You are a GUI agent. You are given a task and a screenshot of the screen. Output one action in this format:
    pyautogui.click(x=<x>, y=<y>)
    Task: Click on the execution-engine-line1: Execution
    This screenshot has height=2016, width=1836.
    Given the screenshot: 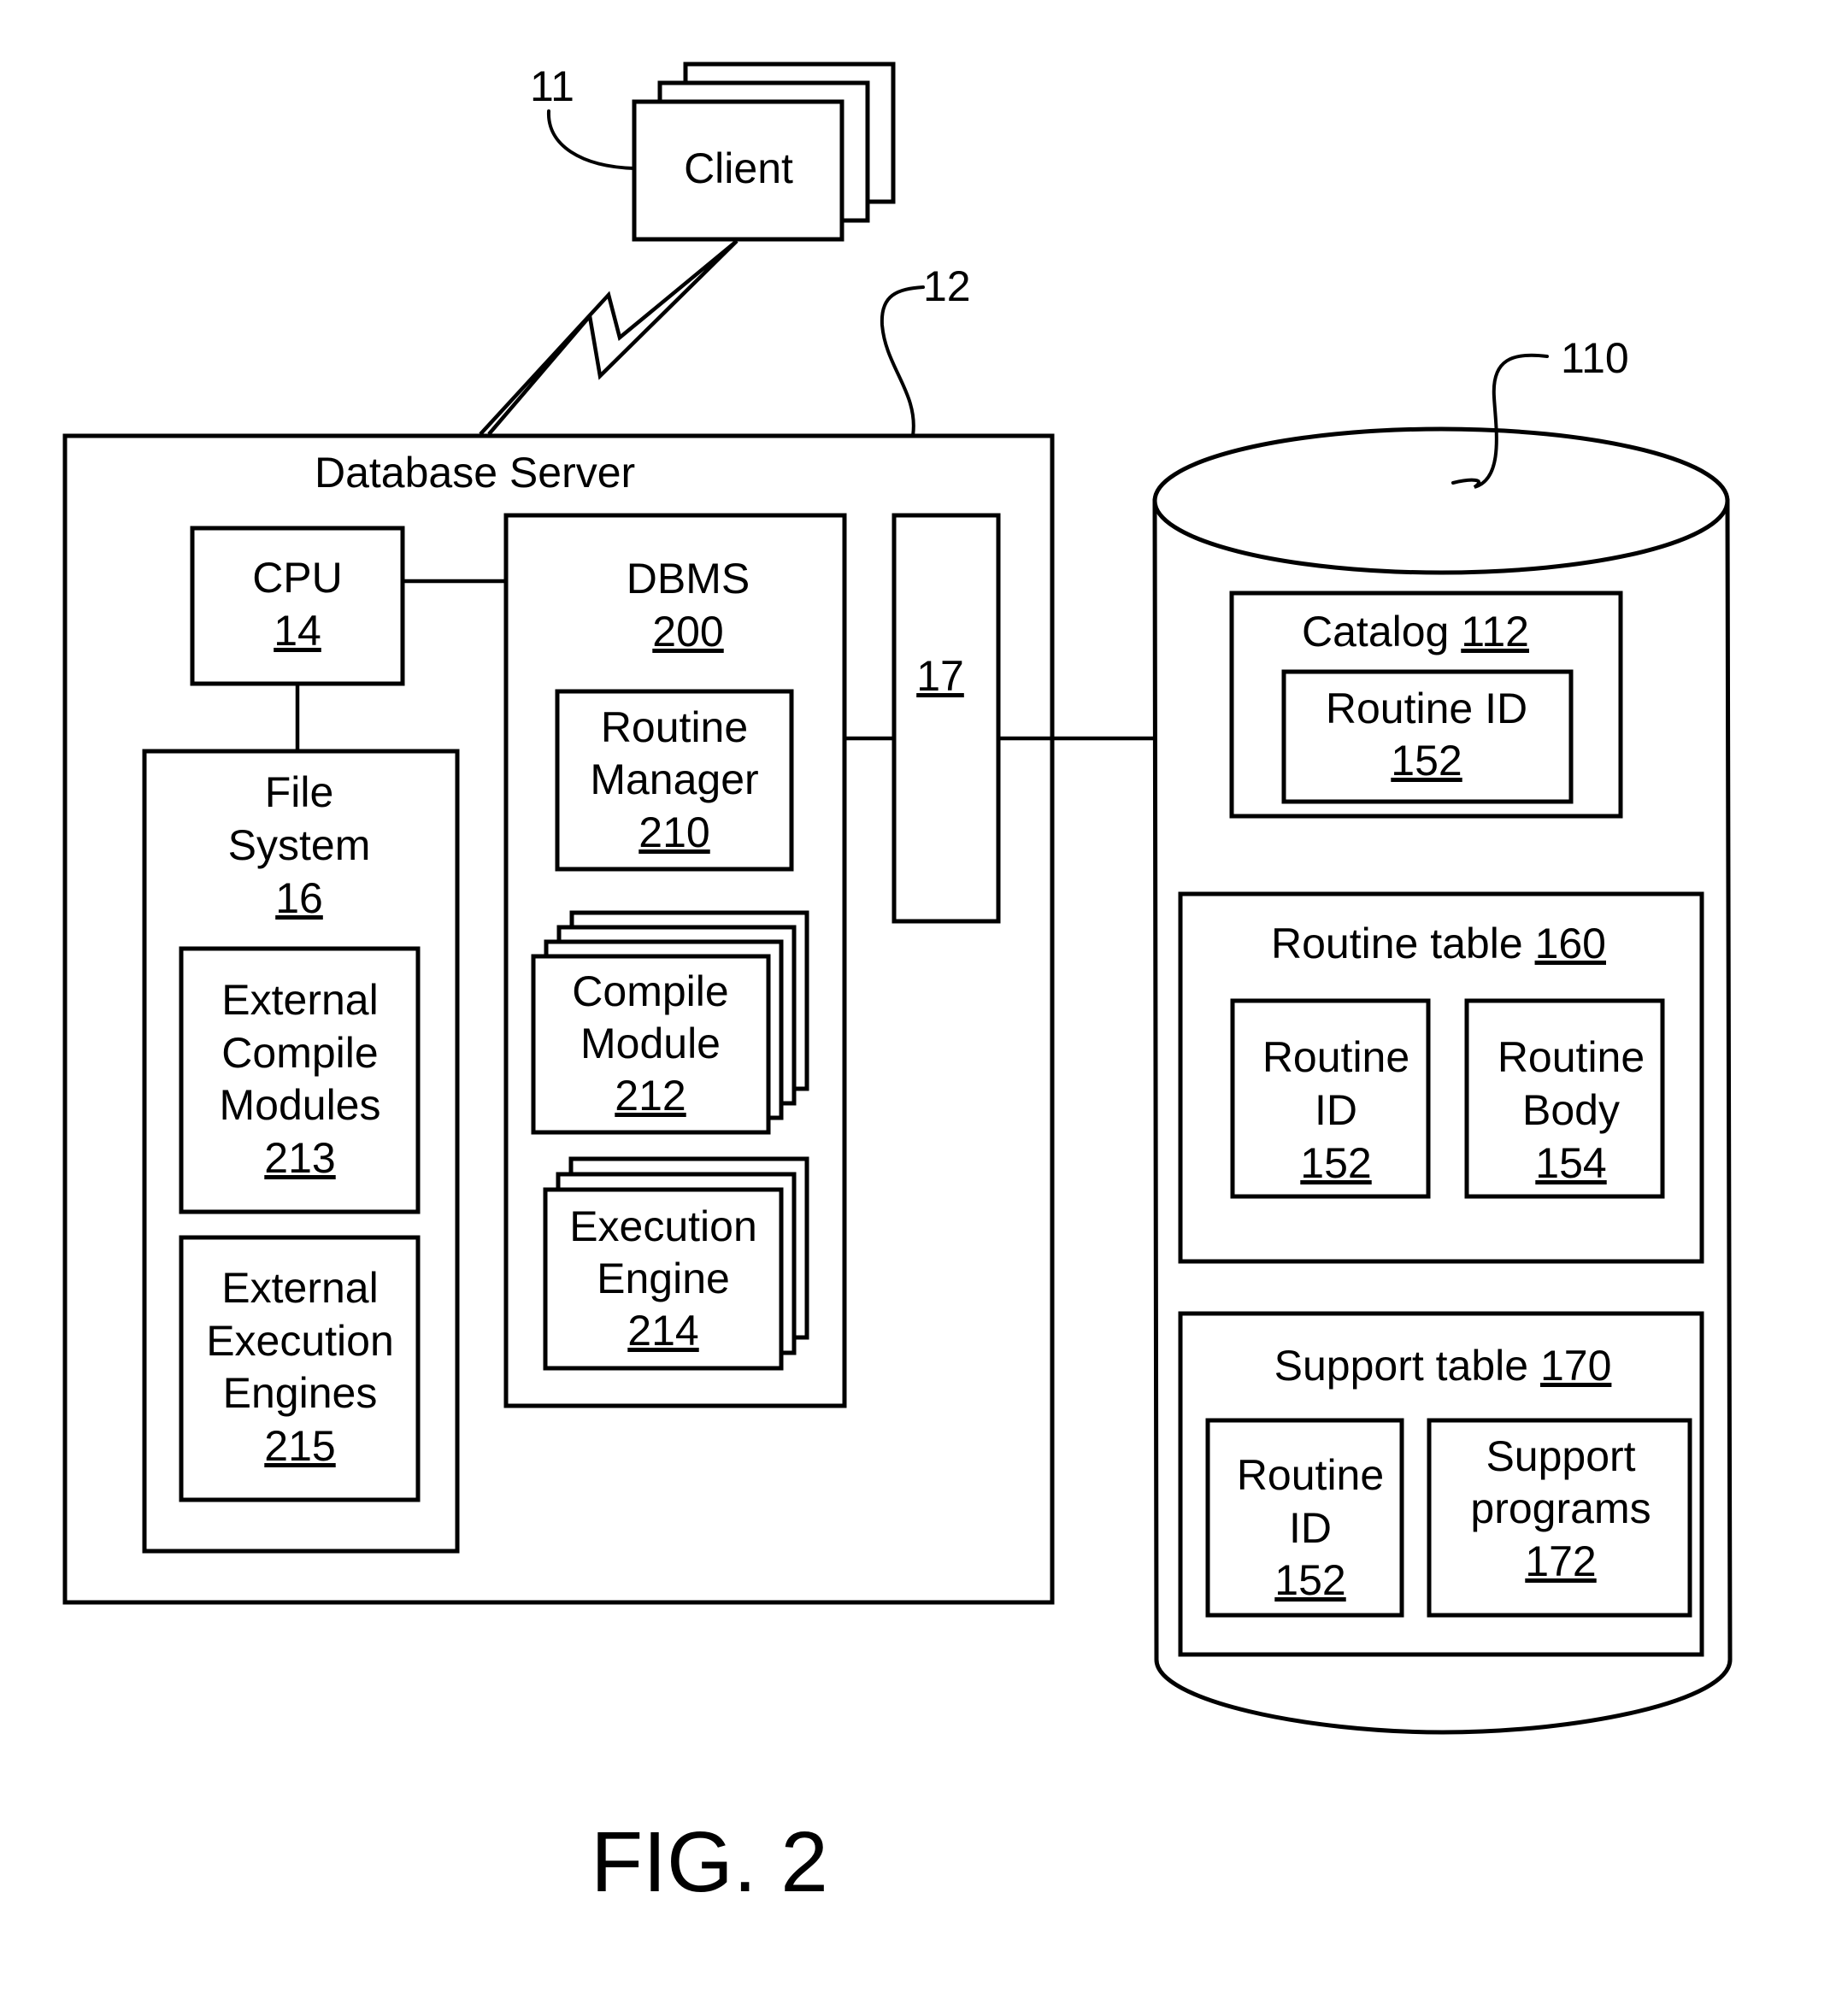 What is the action you would take?
    pyautogui.click(x=663, y=1226)
    